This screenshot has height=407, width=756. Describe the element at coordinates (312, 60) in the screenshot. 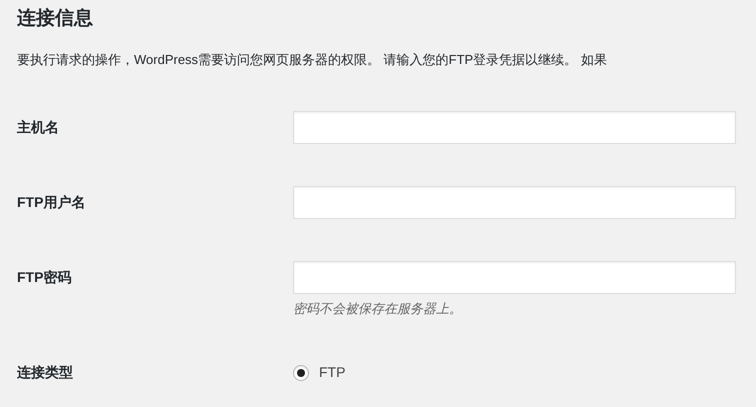

I see `intro-text: 要执行请求的操作，WordPress需要访问您网页服务器的权限。 请输入您的FTP登录凭据以继续。 如果` at that location.